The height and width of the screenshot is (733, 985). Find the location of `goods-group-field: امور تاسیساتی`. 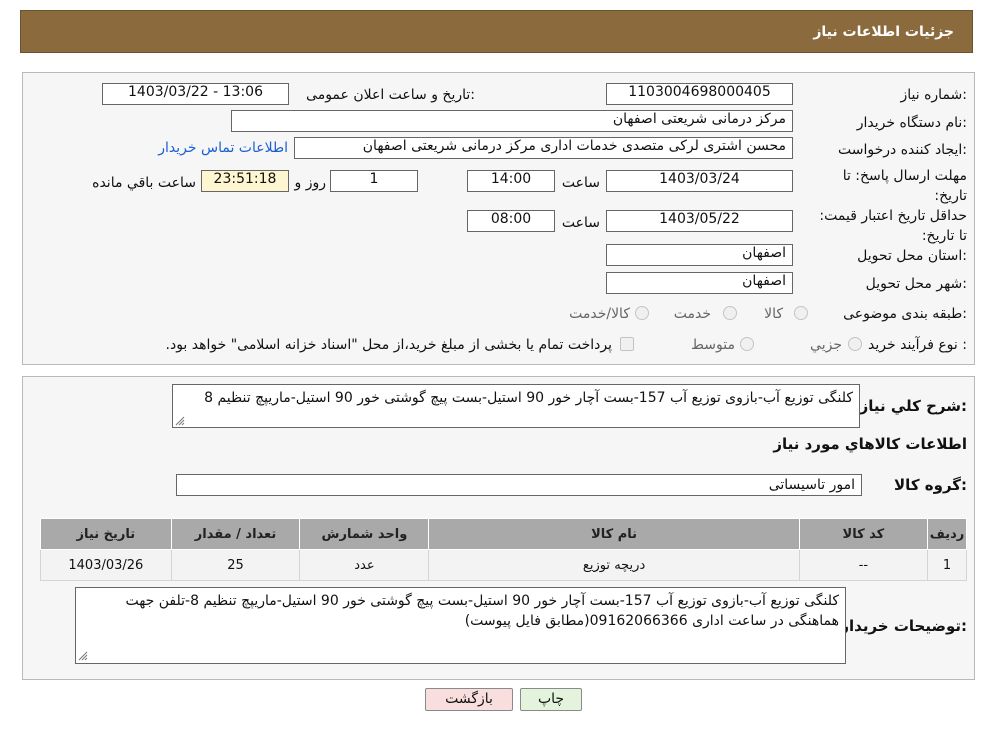

goods-group-field: امور تاسیساتی is located at coordinates (519, 485).